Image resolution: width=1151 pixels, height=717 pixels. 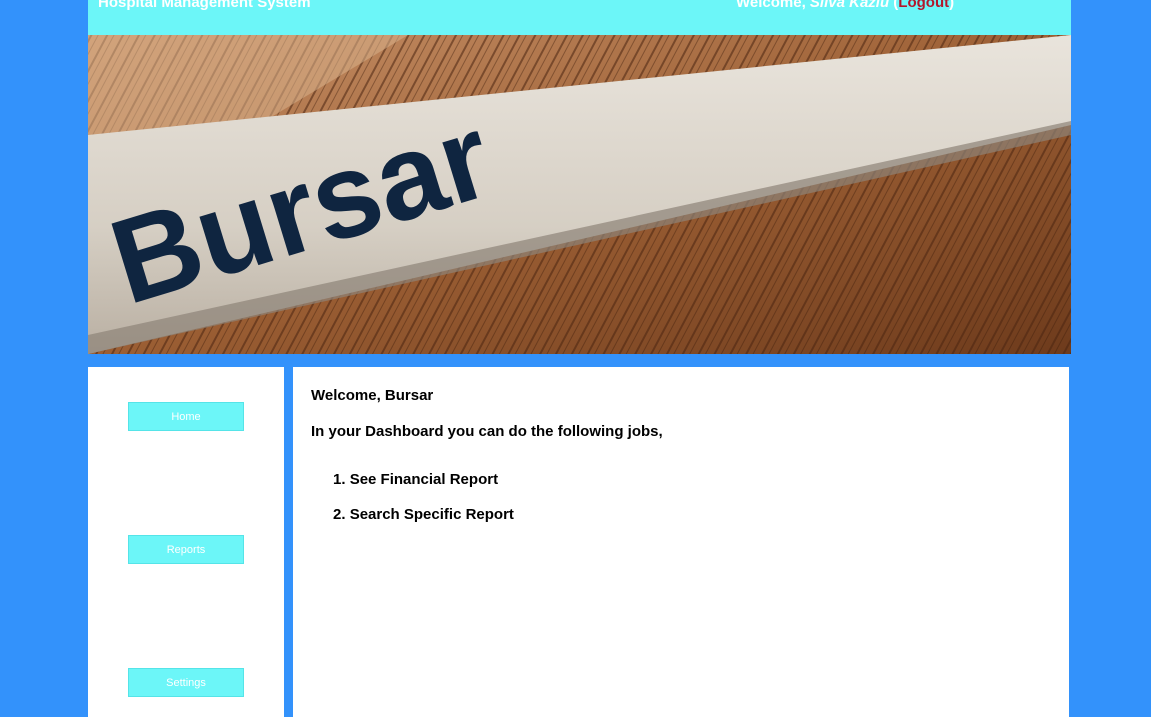 I want to click on job-number: 2., so click(x=339, y=514).